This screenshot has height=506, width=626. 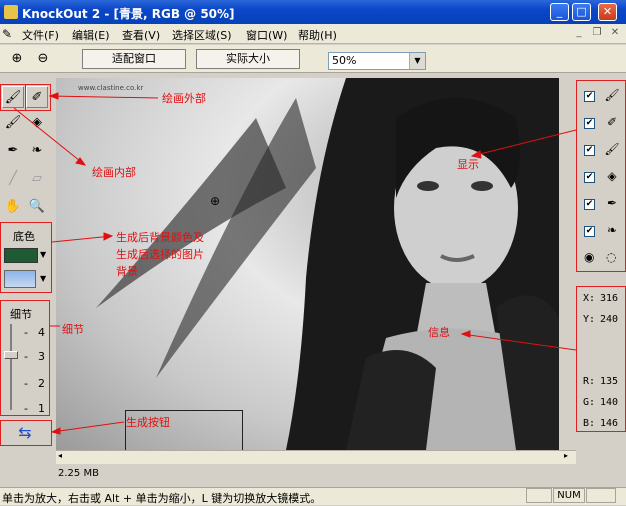 What do you see at coordinates (160, 254) in the screenshot?
I see `annotation-bg-note-2: 生成后选择的图片` at bounding box center [160, 254].